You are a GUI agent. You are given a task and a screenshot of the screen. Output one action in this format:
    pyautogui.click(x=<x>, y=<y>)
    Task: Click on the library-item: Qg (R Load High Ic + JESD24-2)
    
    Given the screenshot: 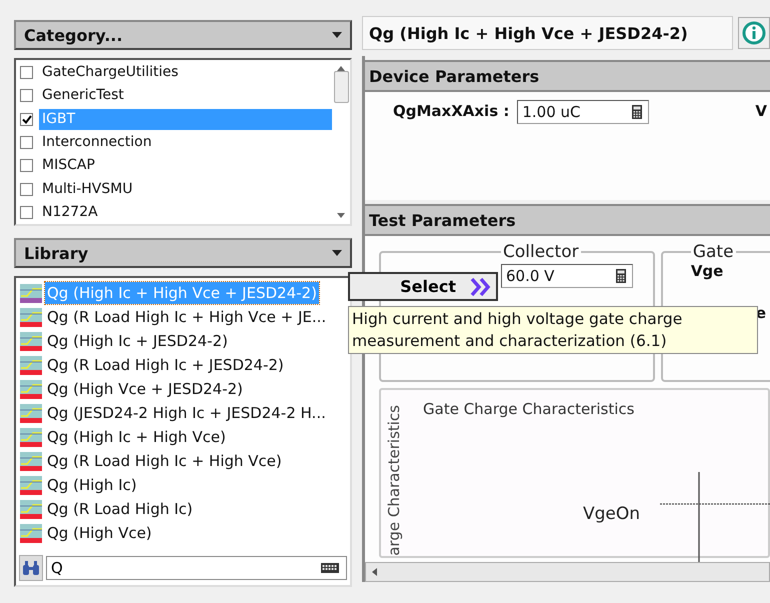 What is the action you would take?
    pyautogui.click(x=165, y=365)
    